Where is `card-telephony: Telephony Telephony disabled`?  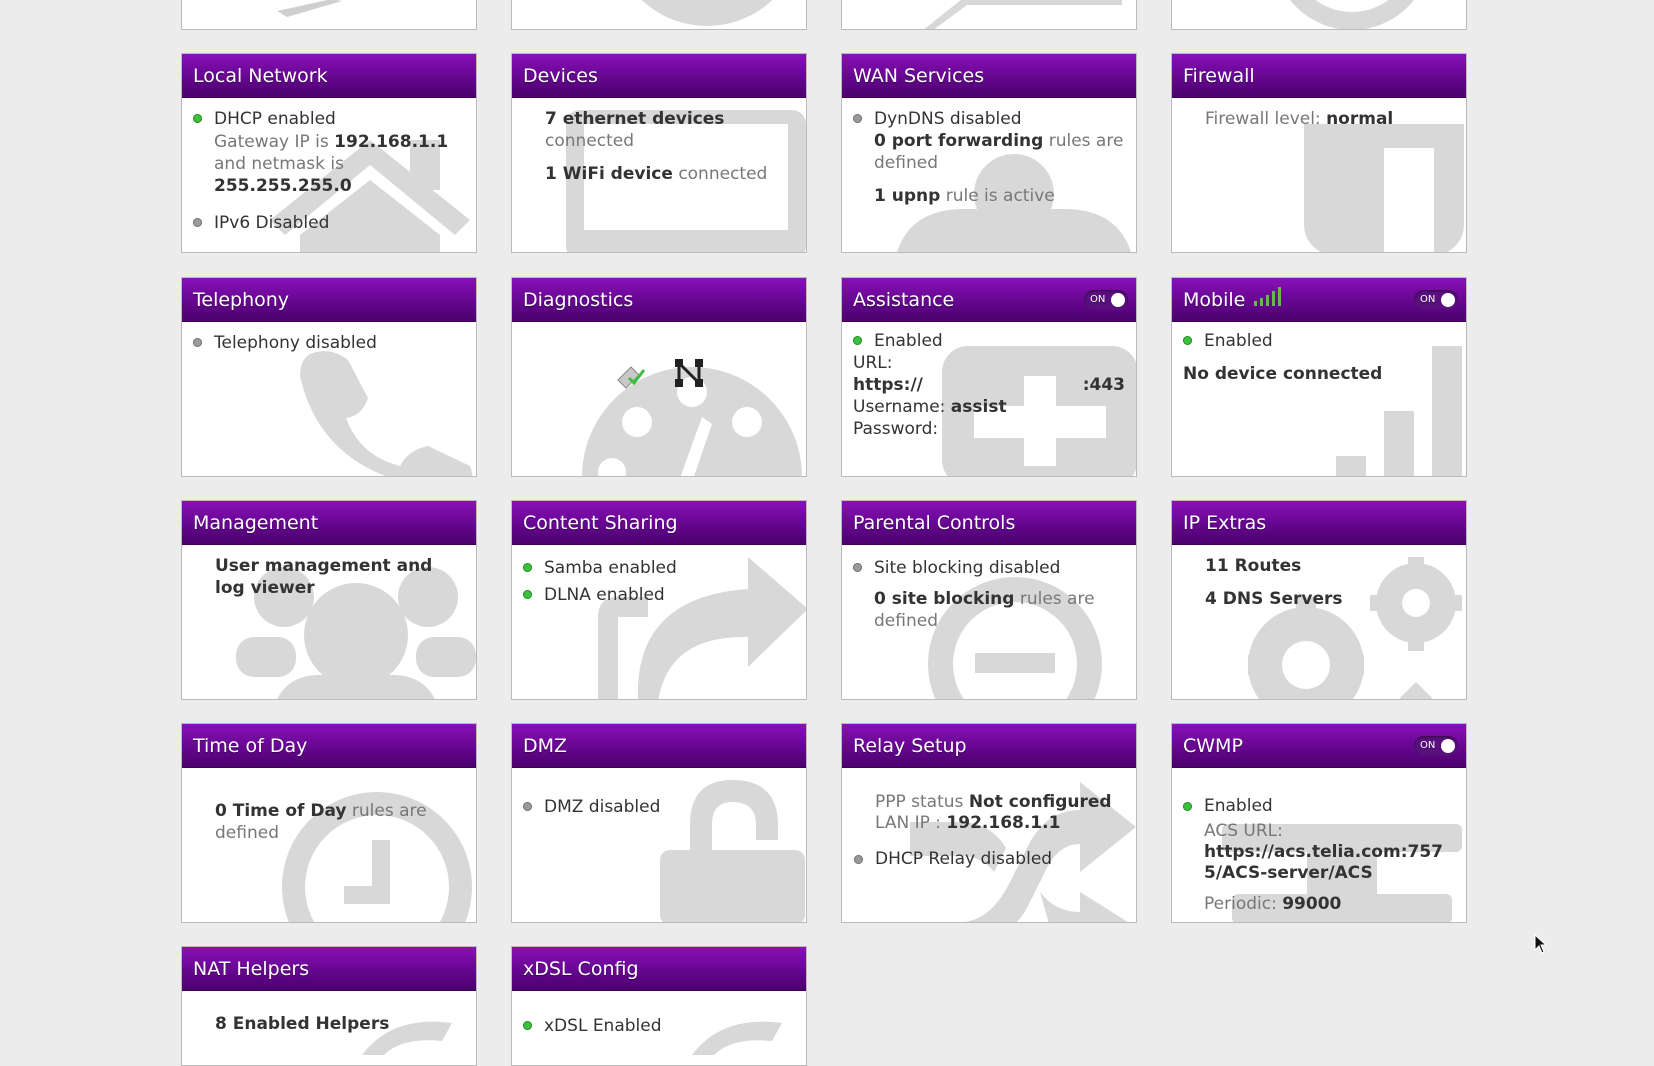
card-telephony: Telephony Telephony disabled is located at coordinates (329, 377).